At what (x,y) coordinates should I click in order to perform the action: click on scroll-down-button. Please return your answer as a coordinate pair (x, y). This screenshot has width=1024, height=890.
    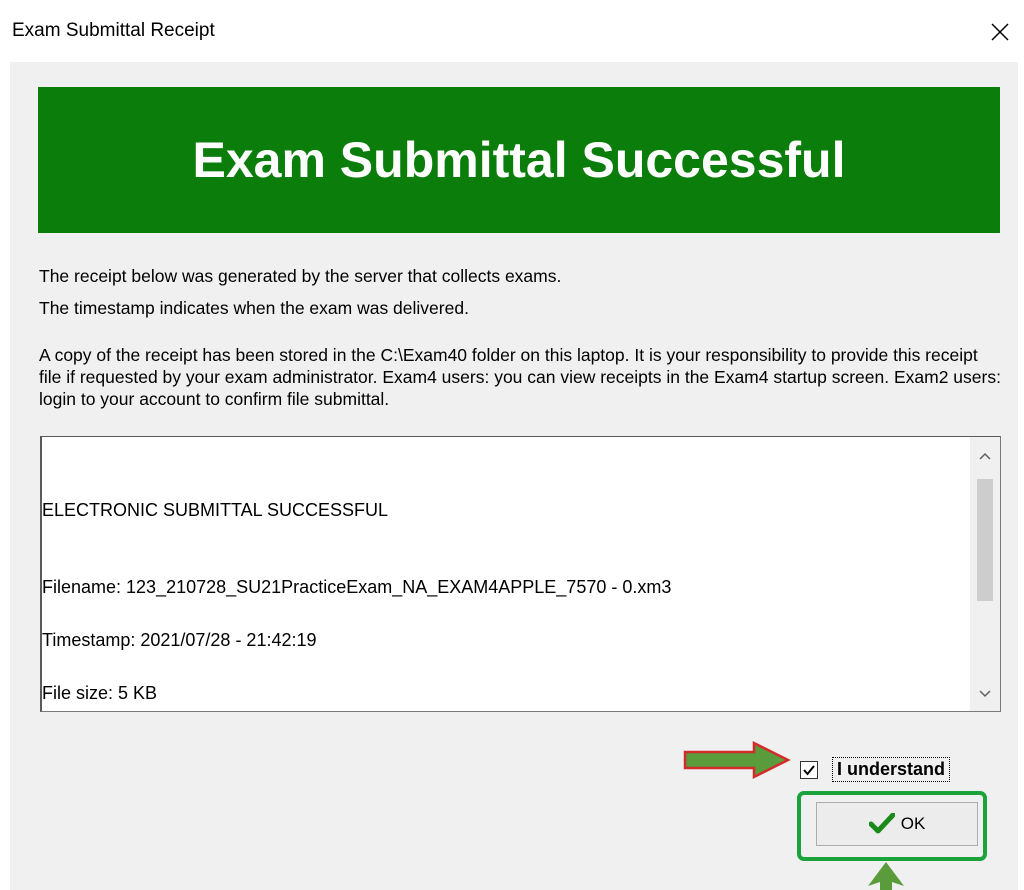
    Looking at the image, I should click on (985, 694).